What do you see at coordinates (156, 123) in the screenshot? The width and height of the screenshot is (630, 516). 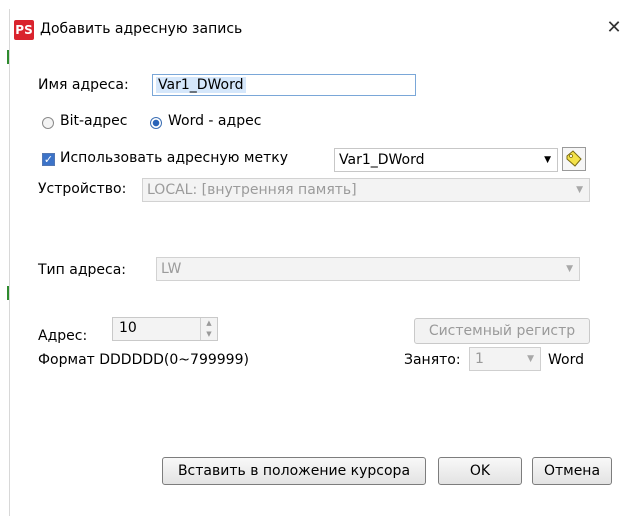 I see `word-address-radio` at bounding box center [156, 123].